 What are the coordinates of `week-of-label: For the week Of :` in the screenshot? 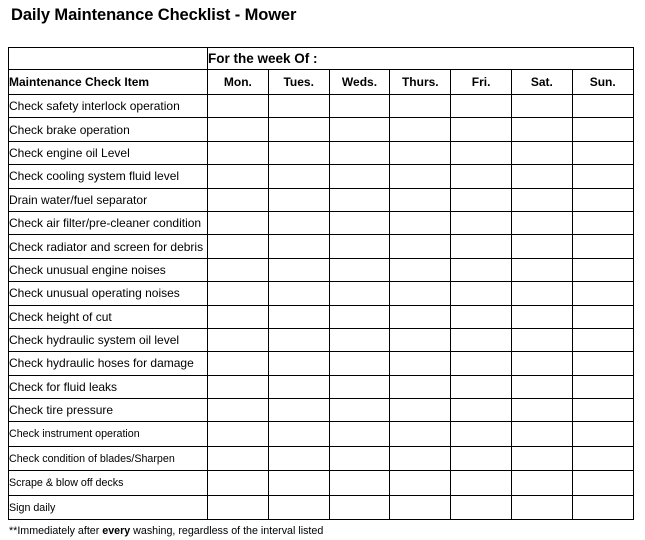 It's located at (420, 58).